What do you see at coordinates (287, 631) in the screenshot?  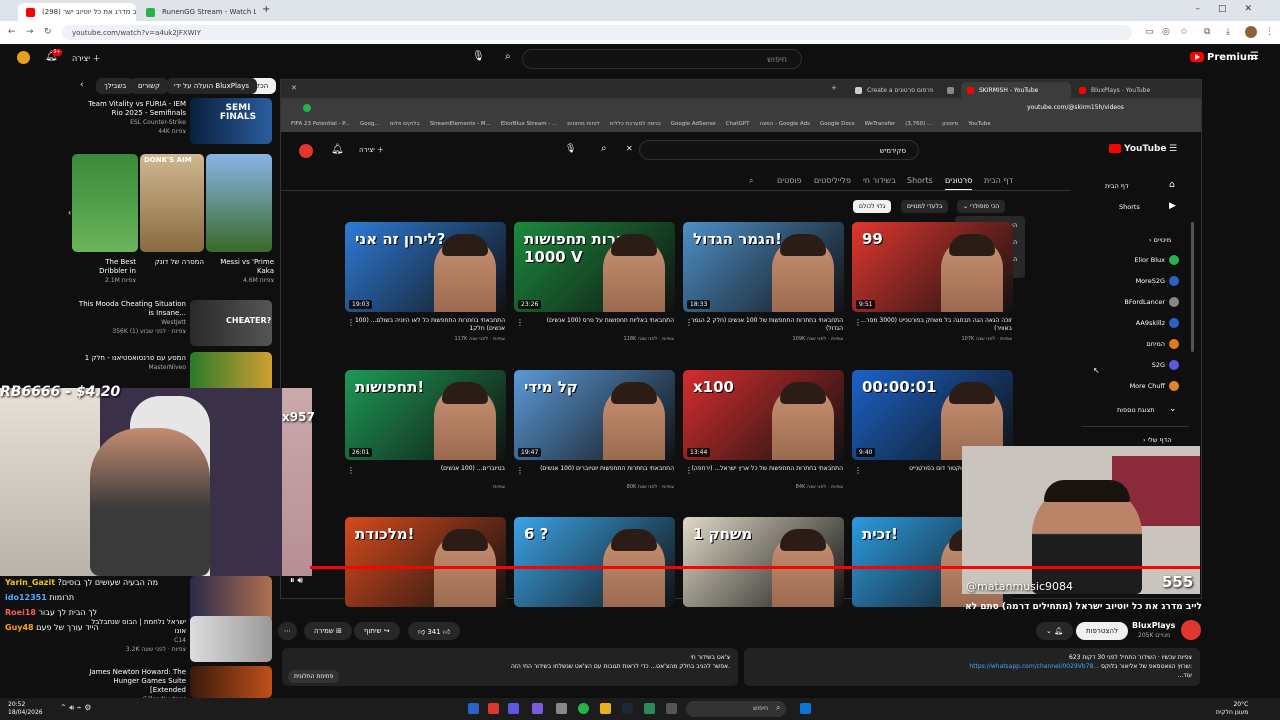 I see `more-actions-icon: ⋯` at bounding box center [287, 631].